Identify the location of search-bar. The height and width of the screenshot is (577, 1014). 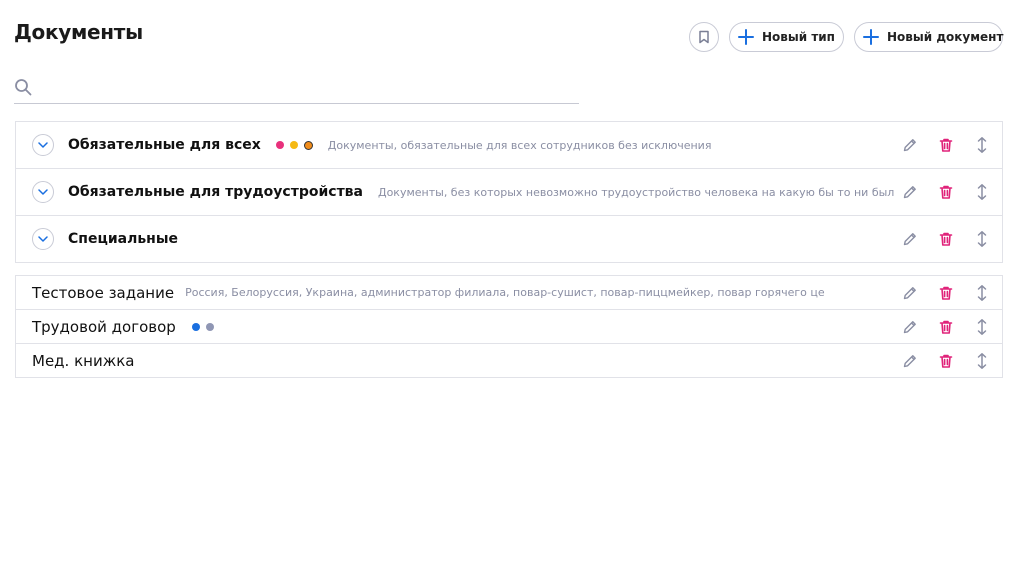
(296, 87).